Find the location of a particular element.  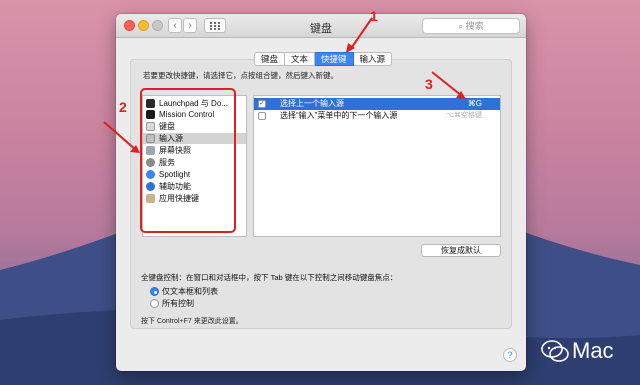

tab-bar: 键盘 文本 快捷键 输入源 is located at coordinates (323, 59).